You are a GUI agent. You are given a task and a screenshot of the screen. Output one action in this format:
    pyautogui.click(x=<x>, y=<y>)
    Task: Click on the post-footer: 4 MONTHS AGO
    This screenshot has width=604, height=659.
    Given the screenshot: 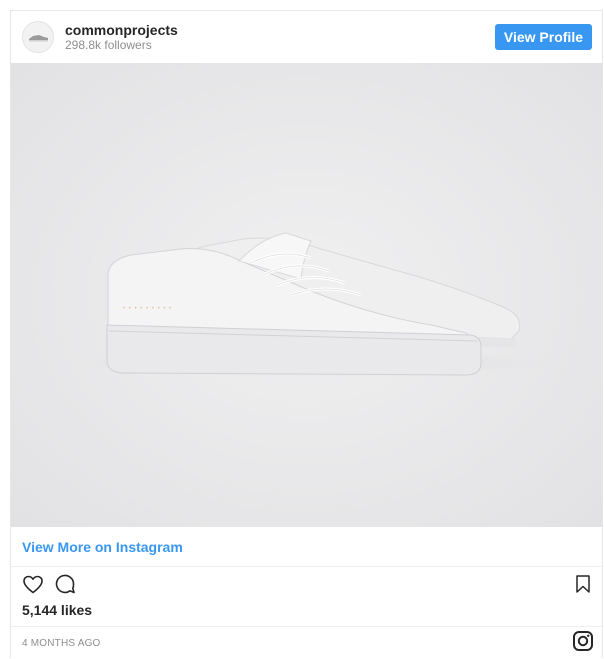 What is the action you would take?
    pyautogui.click(x=306, y=643)
    